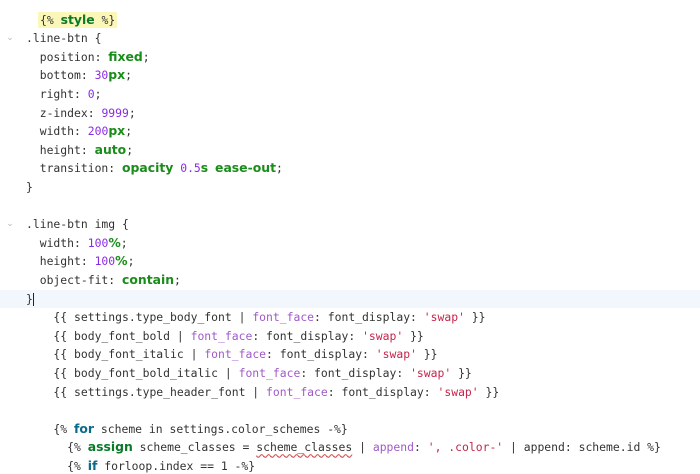  What do you see at coordinates (350, 20) in the screenshot?
I see `code-line: {% style %}` at bounding box center [350, 20].